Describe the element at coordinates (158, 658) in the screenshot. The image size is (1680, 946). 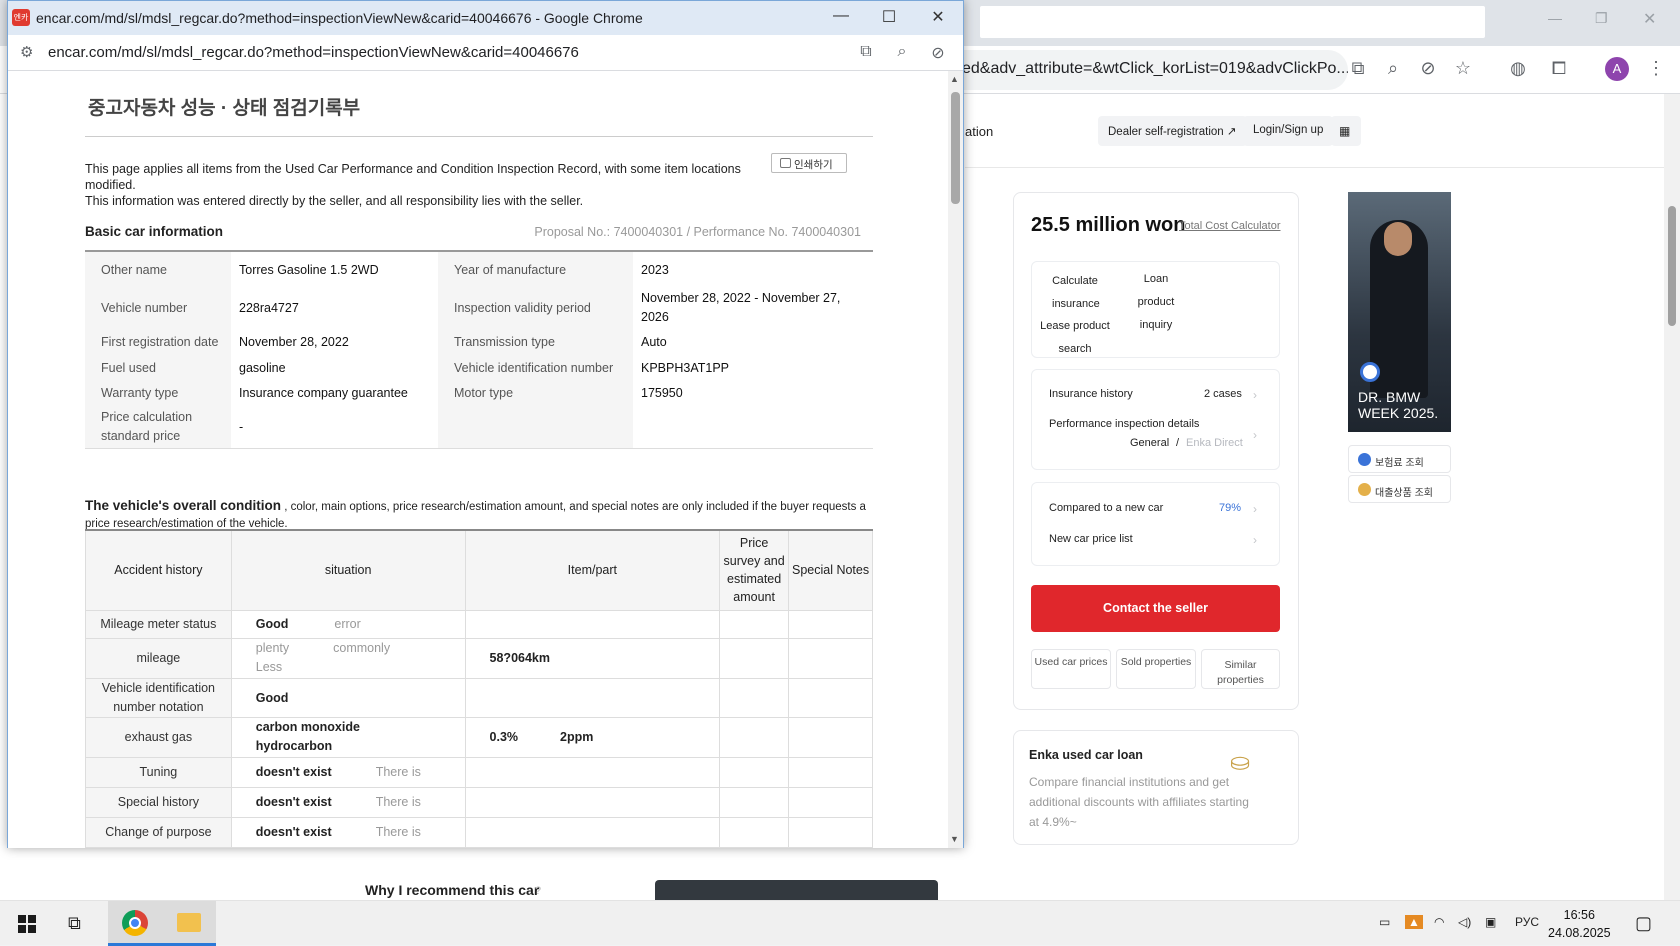
I see `row-label: mileage` at that location.